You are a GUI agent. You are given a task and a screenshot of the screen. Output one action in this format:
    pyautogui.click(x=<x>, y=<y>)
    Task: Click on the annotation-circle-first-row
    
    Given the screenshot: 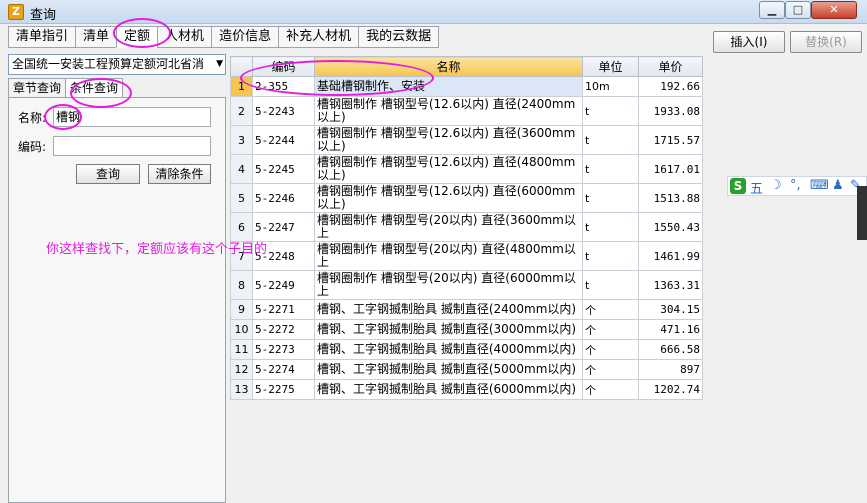 What is the action you would take?
    pyautogui.click(x=337, y=78)
    